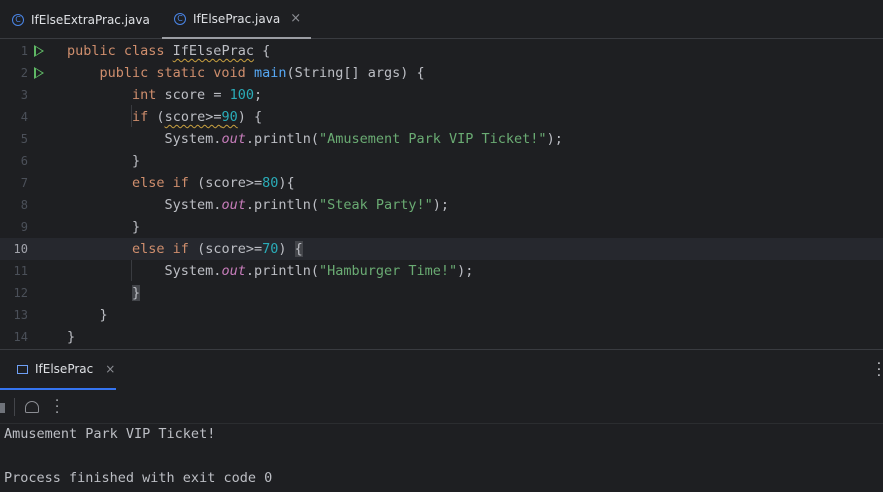 Image resolution: width=883 pixels, height=492 pixels. I want to click on code-line: 13 }, so click(441, 315).